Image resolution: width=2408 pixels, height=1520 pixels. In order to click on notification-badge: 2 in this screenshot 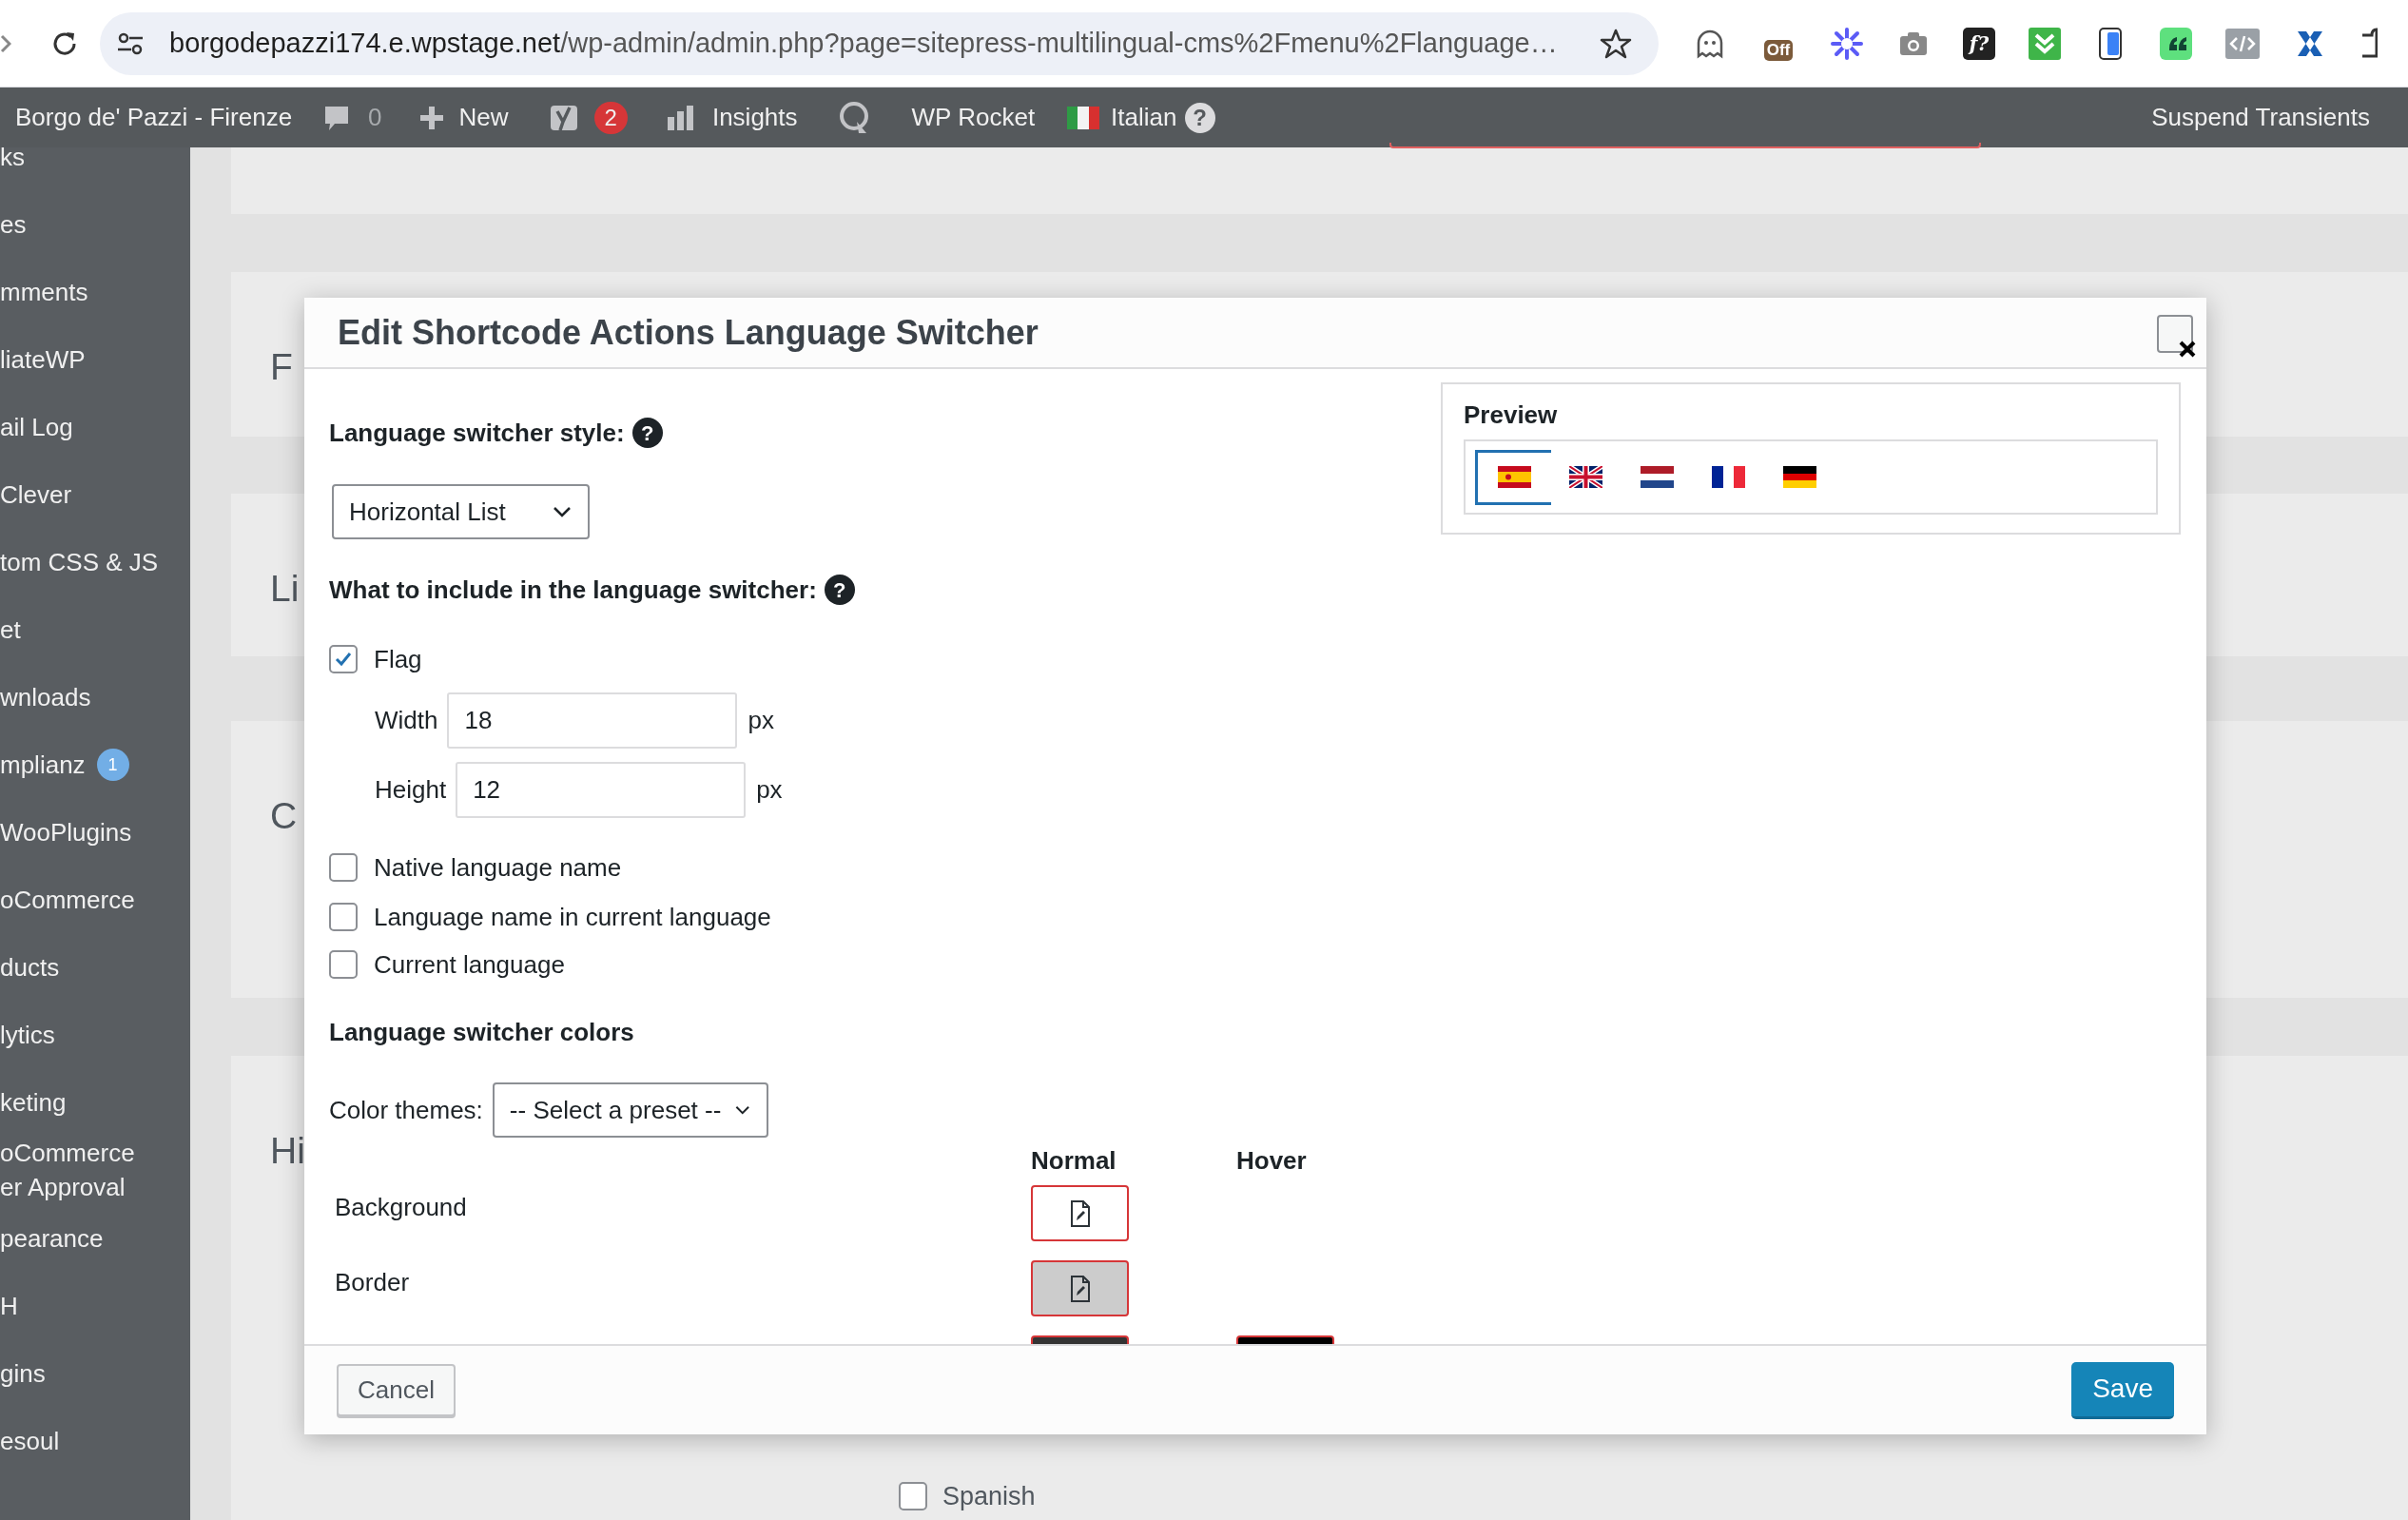, I will do `click(611, 117)`.